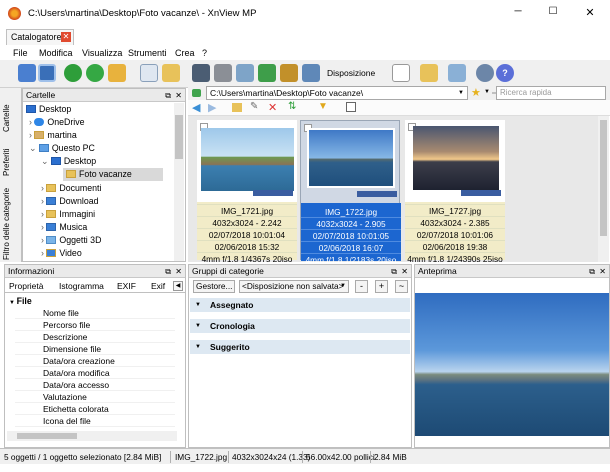  Describe the element at coordinates (70, 201) in the screenshot. I see `tree-item-download: › Download` at that location.